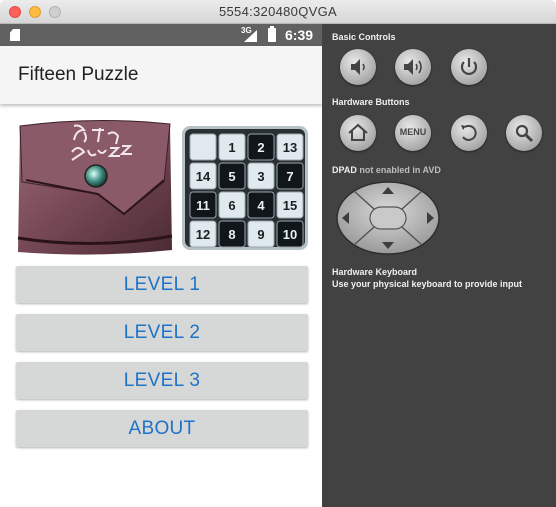  Describe the element at coordinates (364, 37) in the screenshot. I see `basic-controls-label: Basic Controls` at that location.